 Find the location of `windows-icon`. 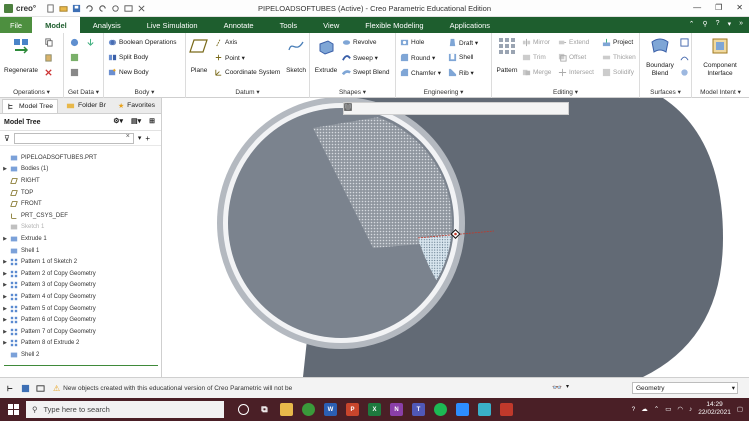

windows-icon is located at coordinates (128, 8).